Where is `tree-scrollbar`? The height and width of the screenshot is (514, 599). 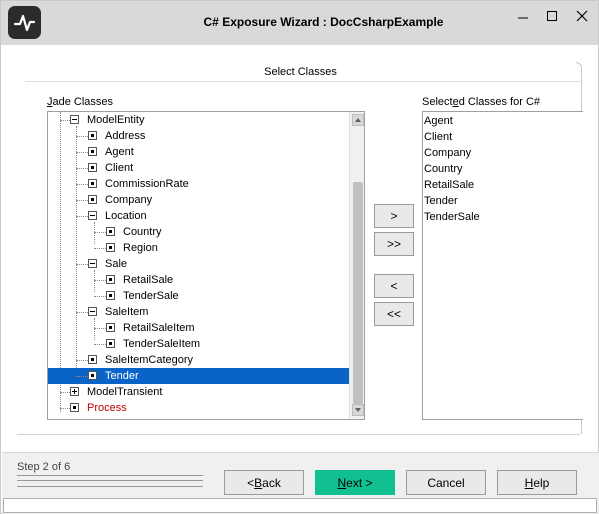
tree-scrollbar is located at coordinates (356, 265).